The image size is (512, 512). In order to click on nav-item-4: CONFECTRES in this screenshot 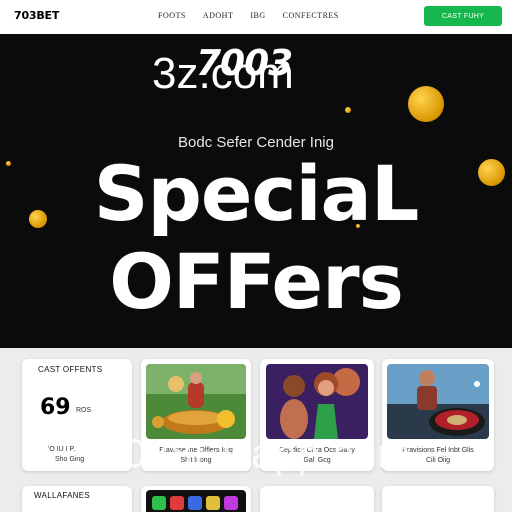, I will do `click(311, 15)`.